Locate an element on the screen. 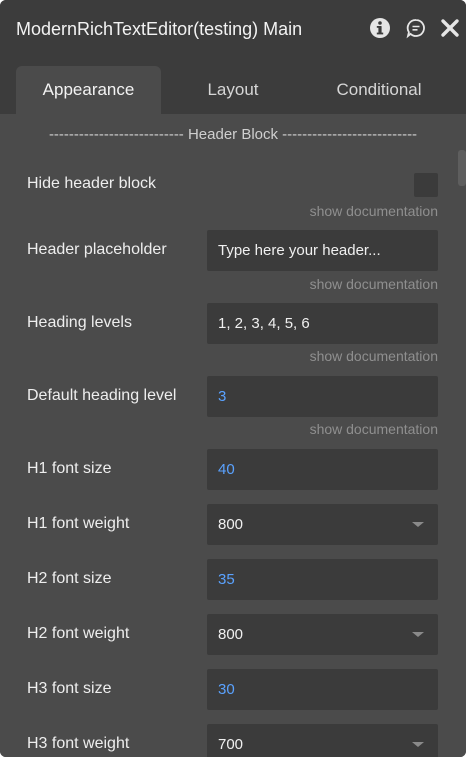 The image size is (466, 757). info-icon is located at coordinates (380, 28).